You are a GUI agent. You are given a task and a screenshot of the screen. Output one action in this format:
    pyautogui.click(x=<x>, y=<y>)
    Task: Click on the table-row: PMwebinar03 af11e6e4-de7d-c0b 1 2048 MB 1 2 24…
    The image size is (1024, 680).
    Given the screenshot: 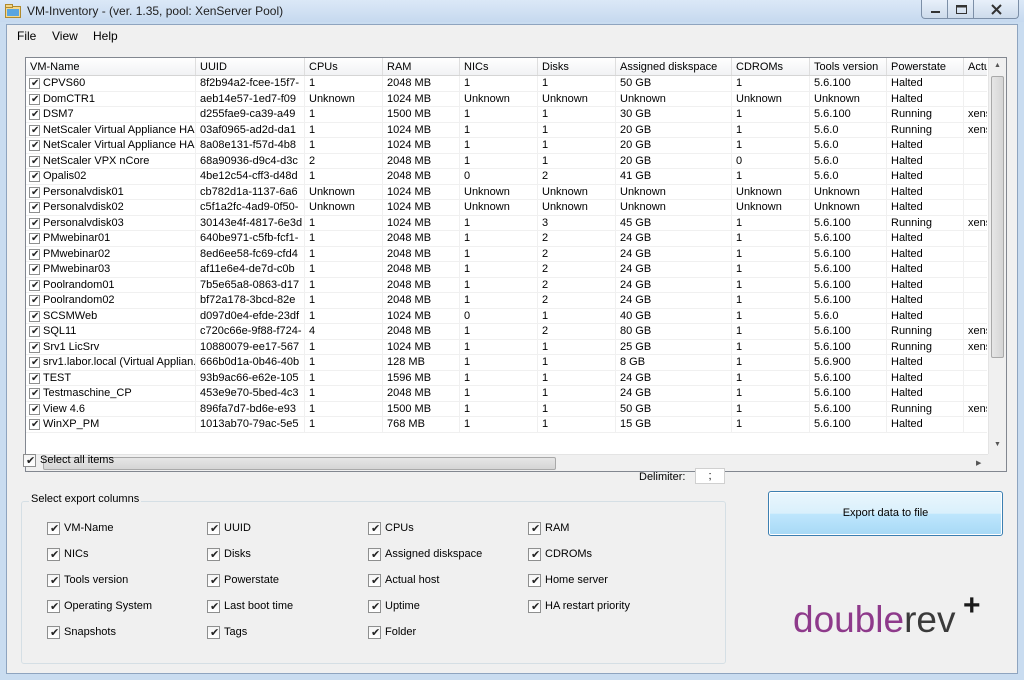 What is the action you would take?
    pyautogui.click(x=506, y=270)
    